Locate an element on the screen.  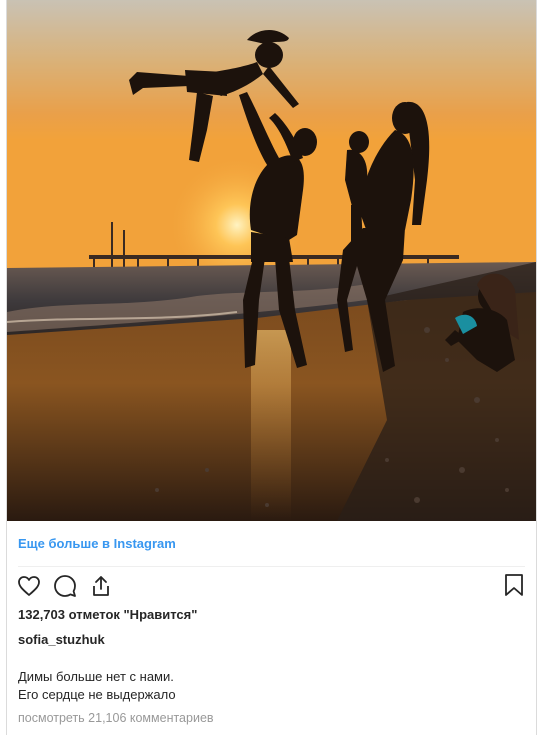
comment-button is located at coordinates (65, 586).